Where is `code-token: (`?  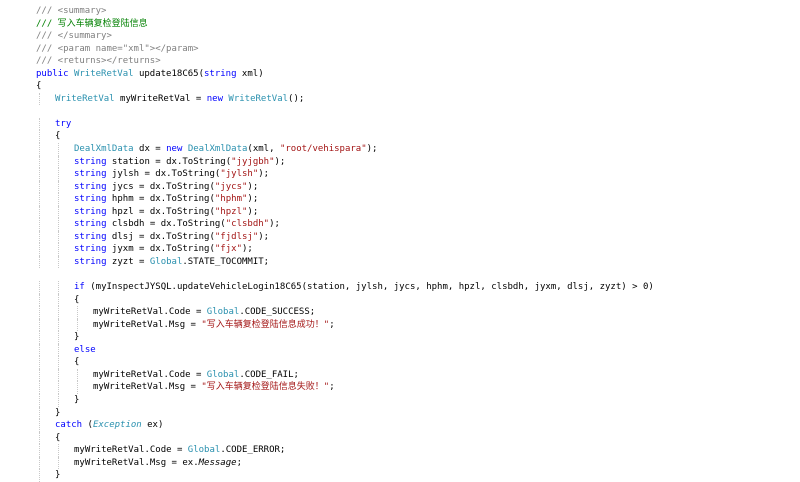 code-token: ( is located at coordinates (87, 425).